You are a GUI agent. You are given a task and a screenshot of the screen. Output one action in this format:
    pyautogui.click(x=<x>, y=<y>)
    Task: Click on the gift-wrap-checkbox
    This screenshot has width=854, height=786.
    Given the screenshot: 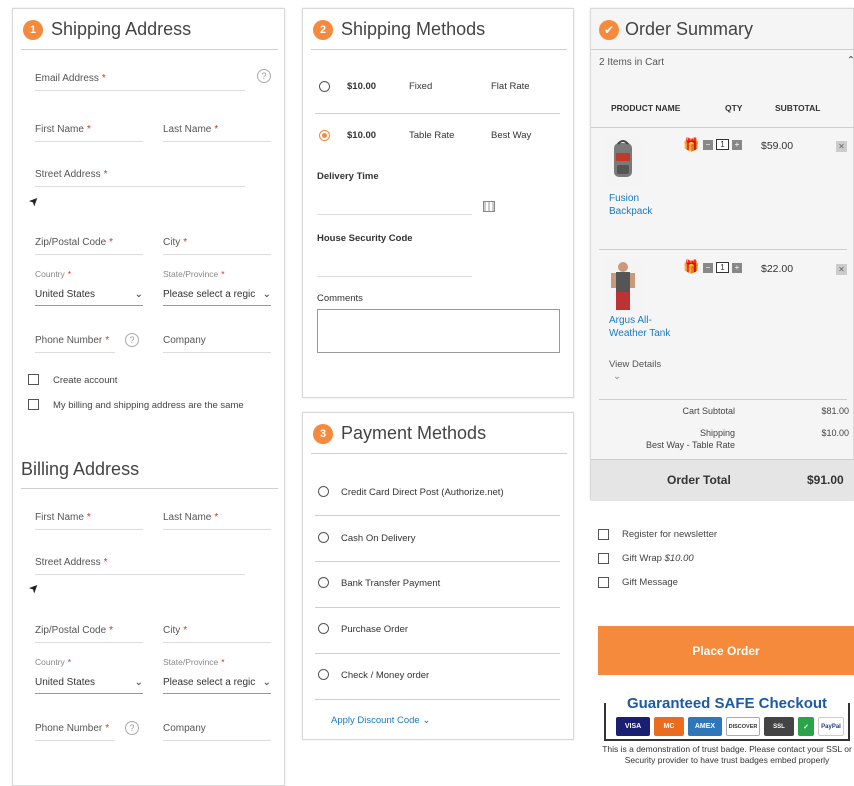 What is the action you would take?
    pyautogui.click(x=603, y=558)
    